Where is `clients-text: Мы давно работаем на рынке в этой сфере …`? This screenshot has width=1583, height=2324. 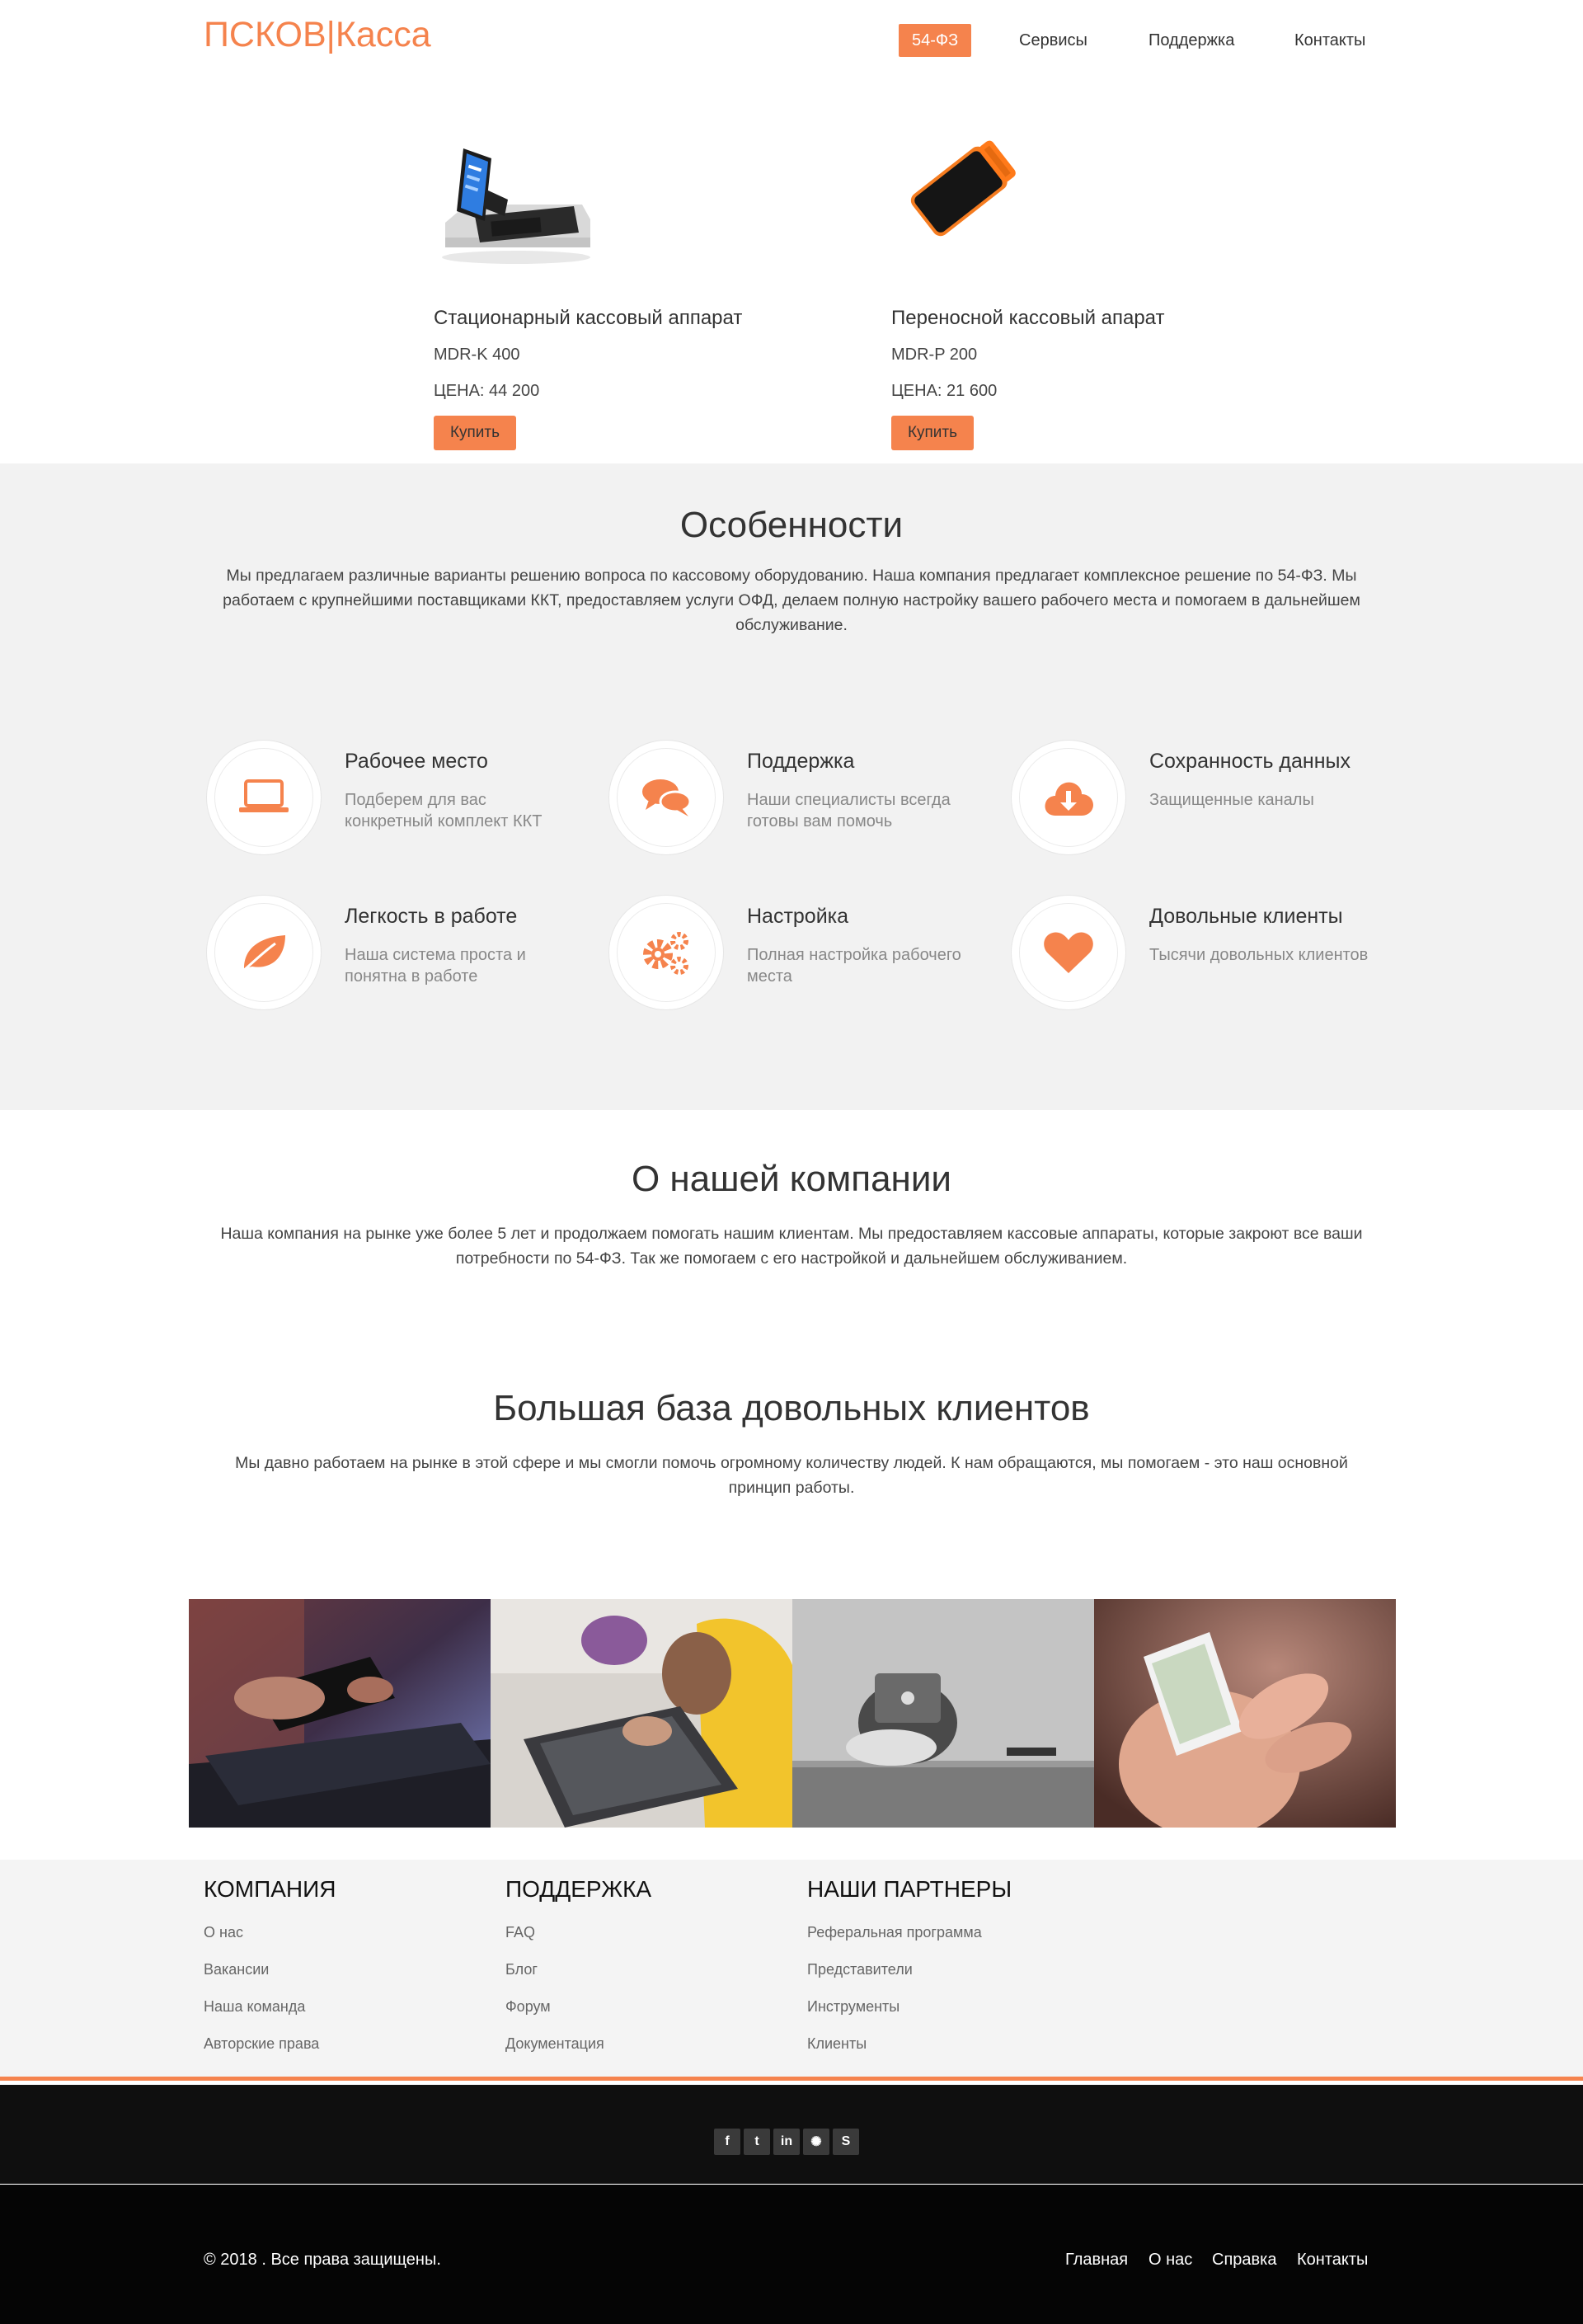 clients-text: Мы давно работаем на рынке в этой сфере … is located at coordinates (792, 1476).